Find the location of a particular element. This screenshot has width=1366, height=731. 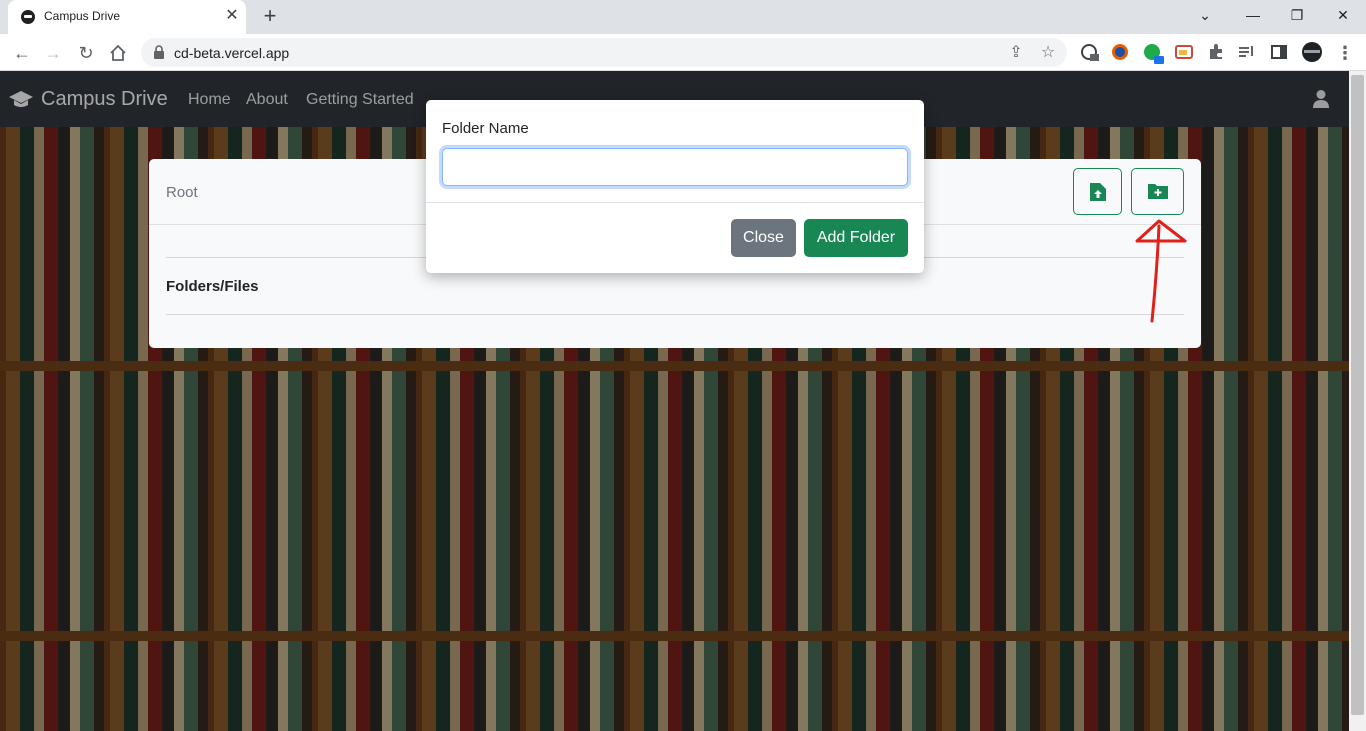

share-icon: ⇪ is located at coordinates (1016, 53).